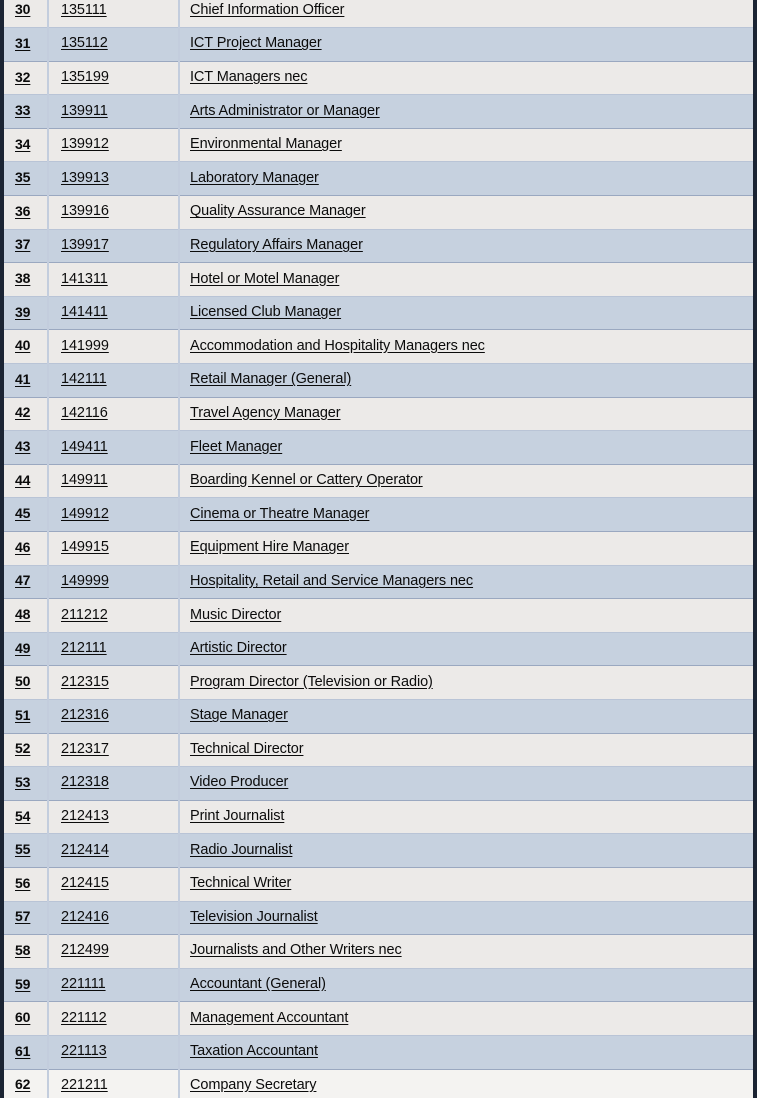 The width and height of the screenshot is (757, 1098). What do you see at coordinates (249, 77) in the screenshot?
I see `occupation-name-link: ICT Managers nec` at bounding box center [249, 77].